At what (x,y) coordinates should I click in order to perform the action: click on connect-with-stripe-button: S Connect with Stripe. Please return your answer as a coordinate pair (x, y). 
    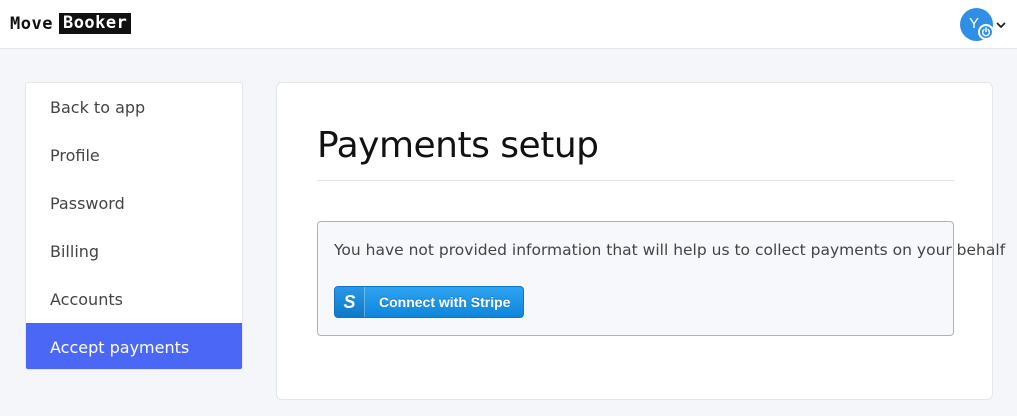
    Looking at the image, I should click on (429, 302).